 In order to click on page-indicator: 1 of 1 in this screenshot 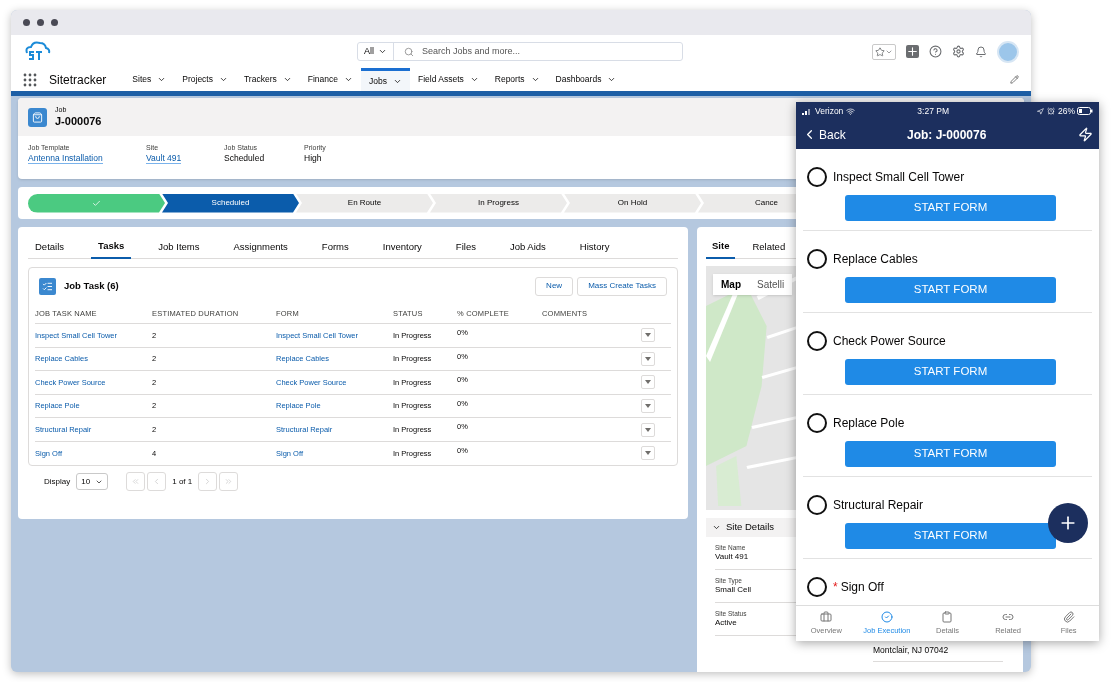, I will do `click(182, 481)`.